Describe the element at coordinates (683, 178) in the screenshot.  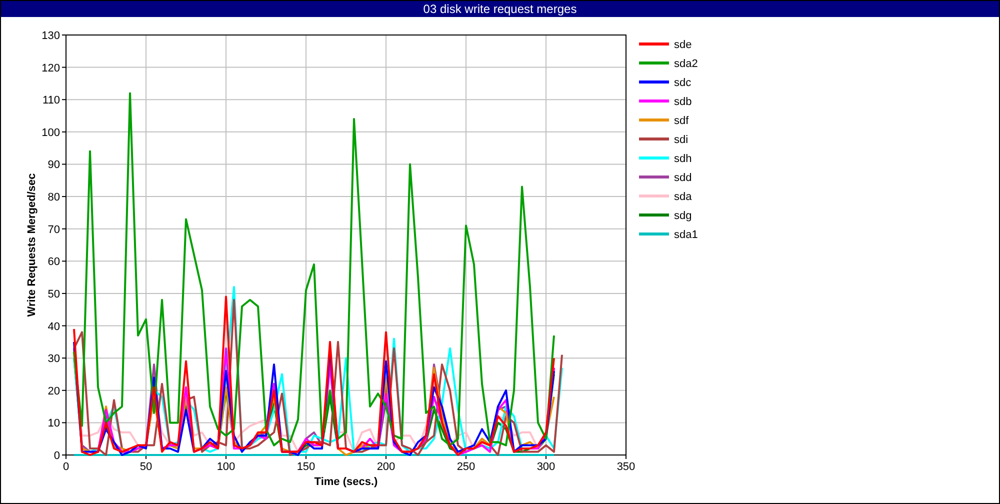
I see `legend-label: sdd` at that location.